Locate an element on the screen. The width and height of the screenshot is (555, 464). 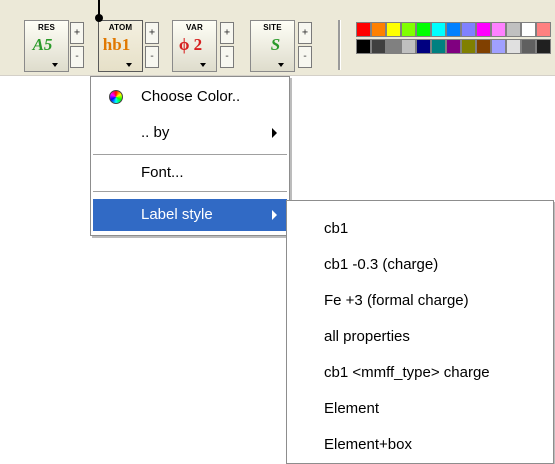
submenu-item-cb1: cb1 is located at coordinates (336, 229).